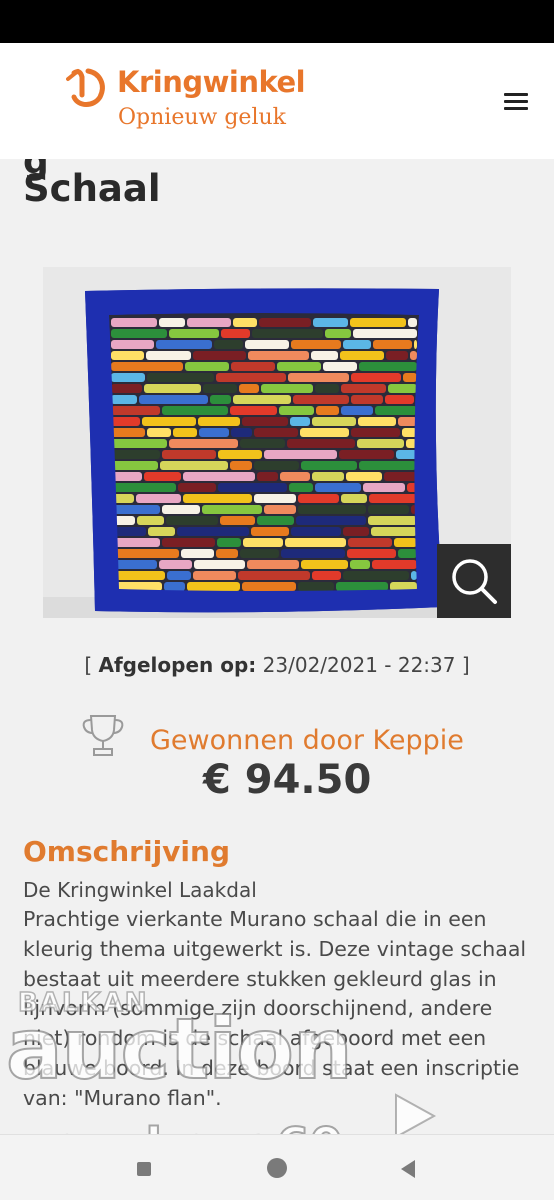  Describe the element at coordinates (264, 454) in the screenshot. I see `glass-stripes` at that location.